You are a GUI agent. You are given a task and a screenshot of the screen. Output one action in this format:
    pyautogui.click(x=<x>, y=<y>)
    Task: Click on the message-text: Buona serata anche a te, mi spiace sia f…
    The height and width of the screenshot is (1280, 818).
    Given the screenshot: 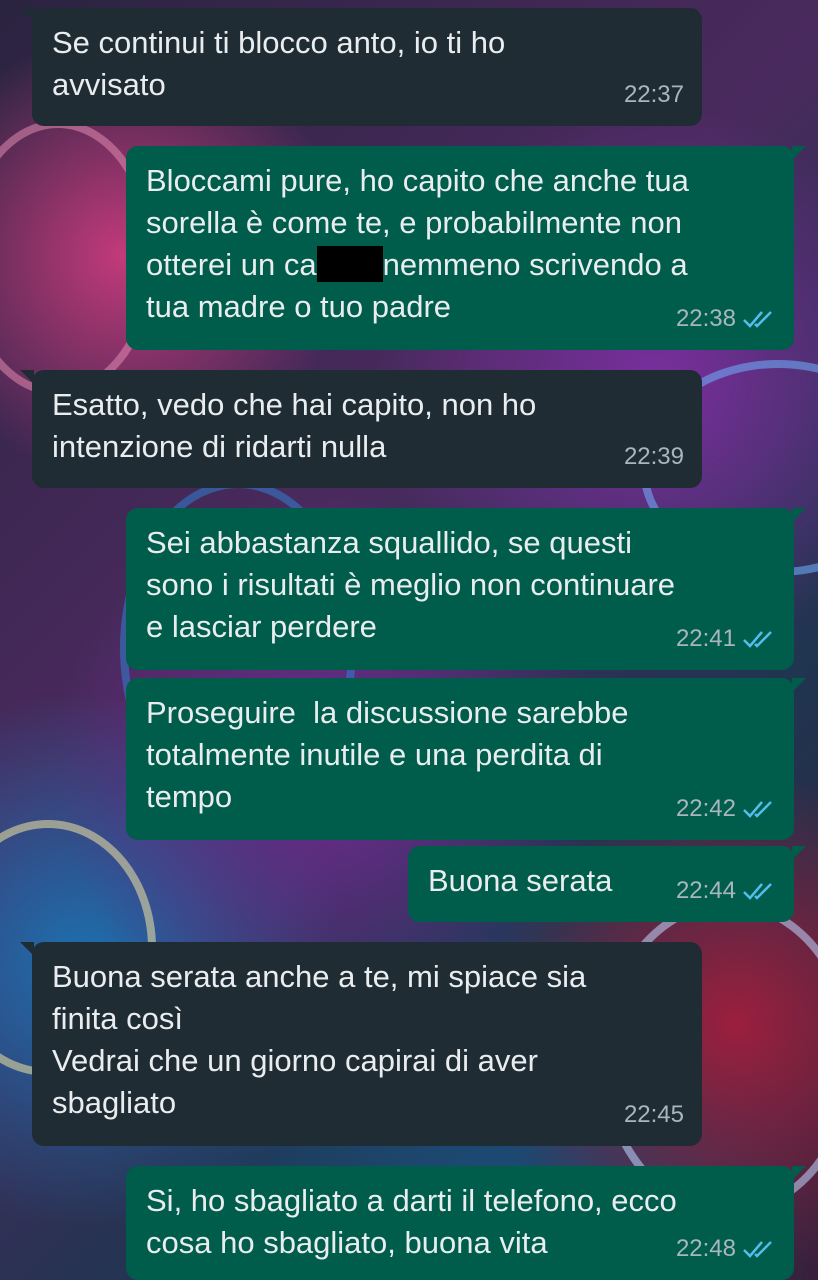 What is the action you would take?
    pyautogui.click(x=319, y=1039)
    